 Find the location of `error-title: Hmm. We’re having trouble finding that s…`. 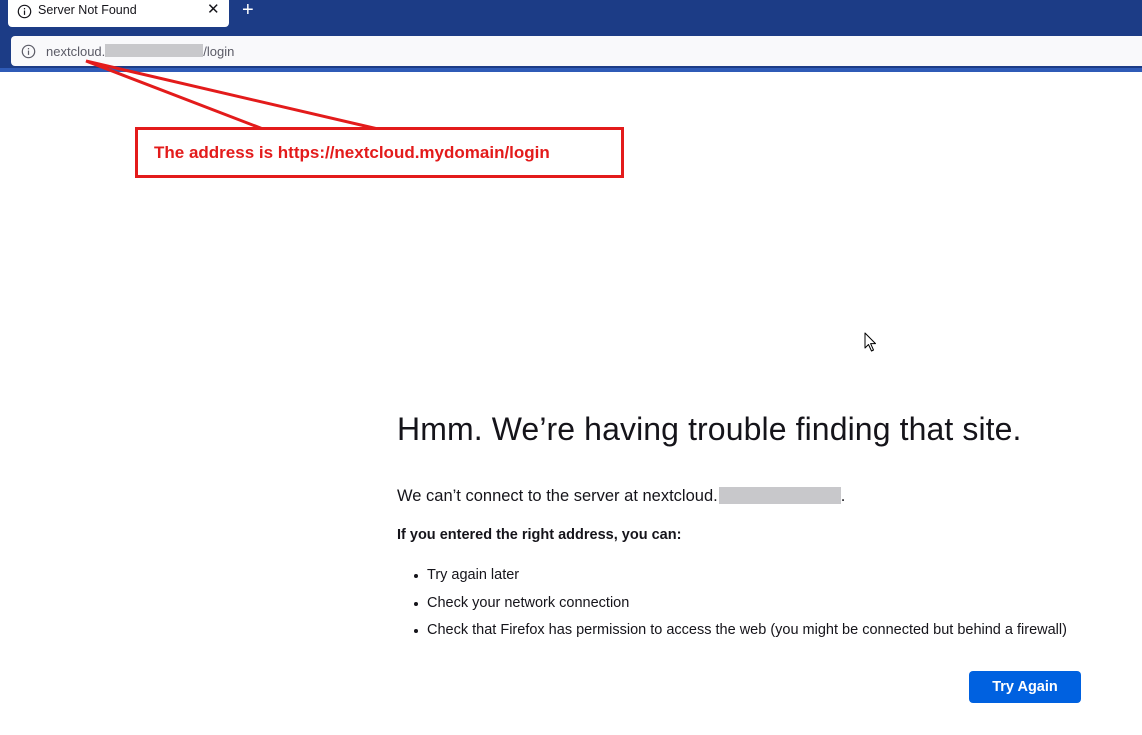

error-title: Hmm. We’re having trouble finding that s… is located at coordinates (709, 429).